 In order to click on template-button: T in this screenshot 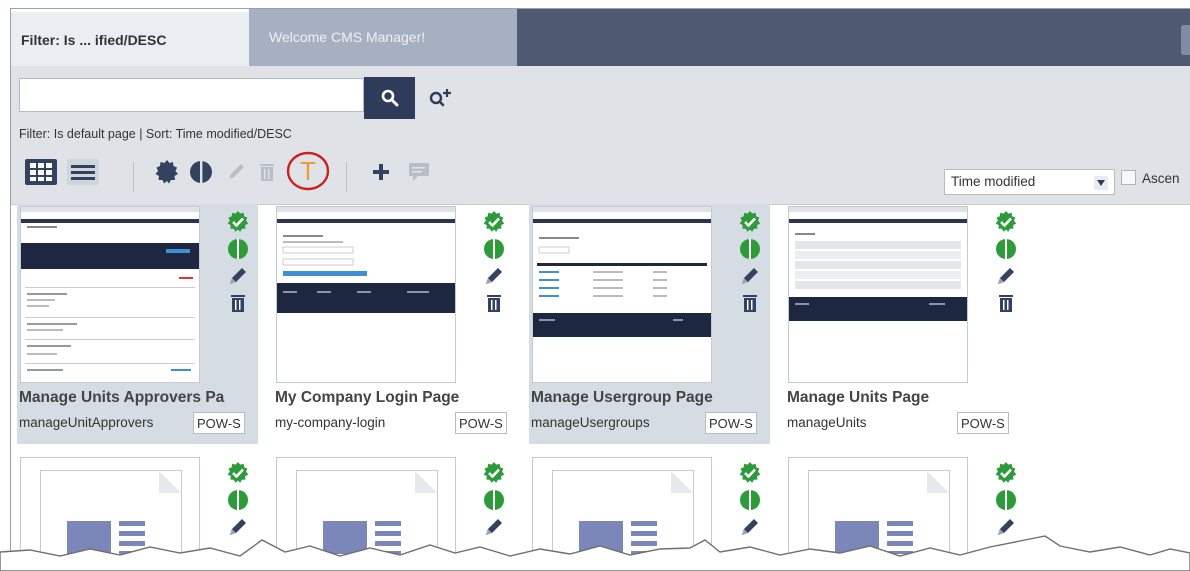, I will do `click(308, 171)`.